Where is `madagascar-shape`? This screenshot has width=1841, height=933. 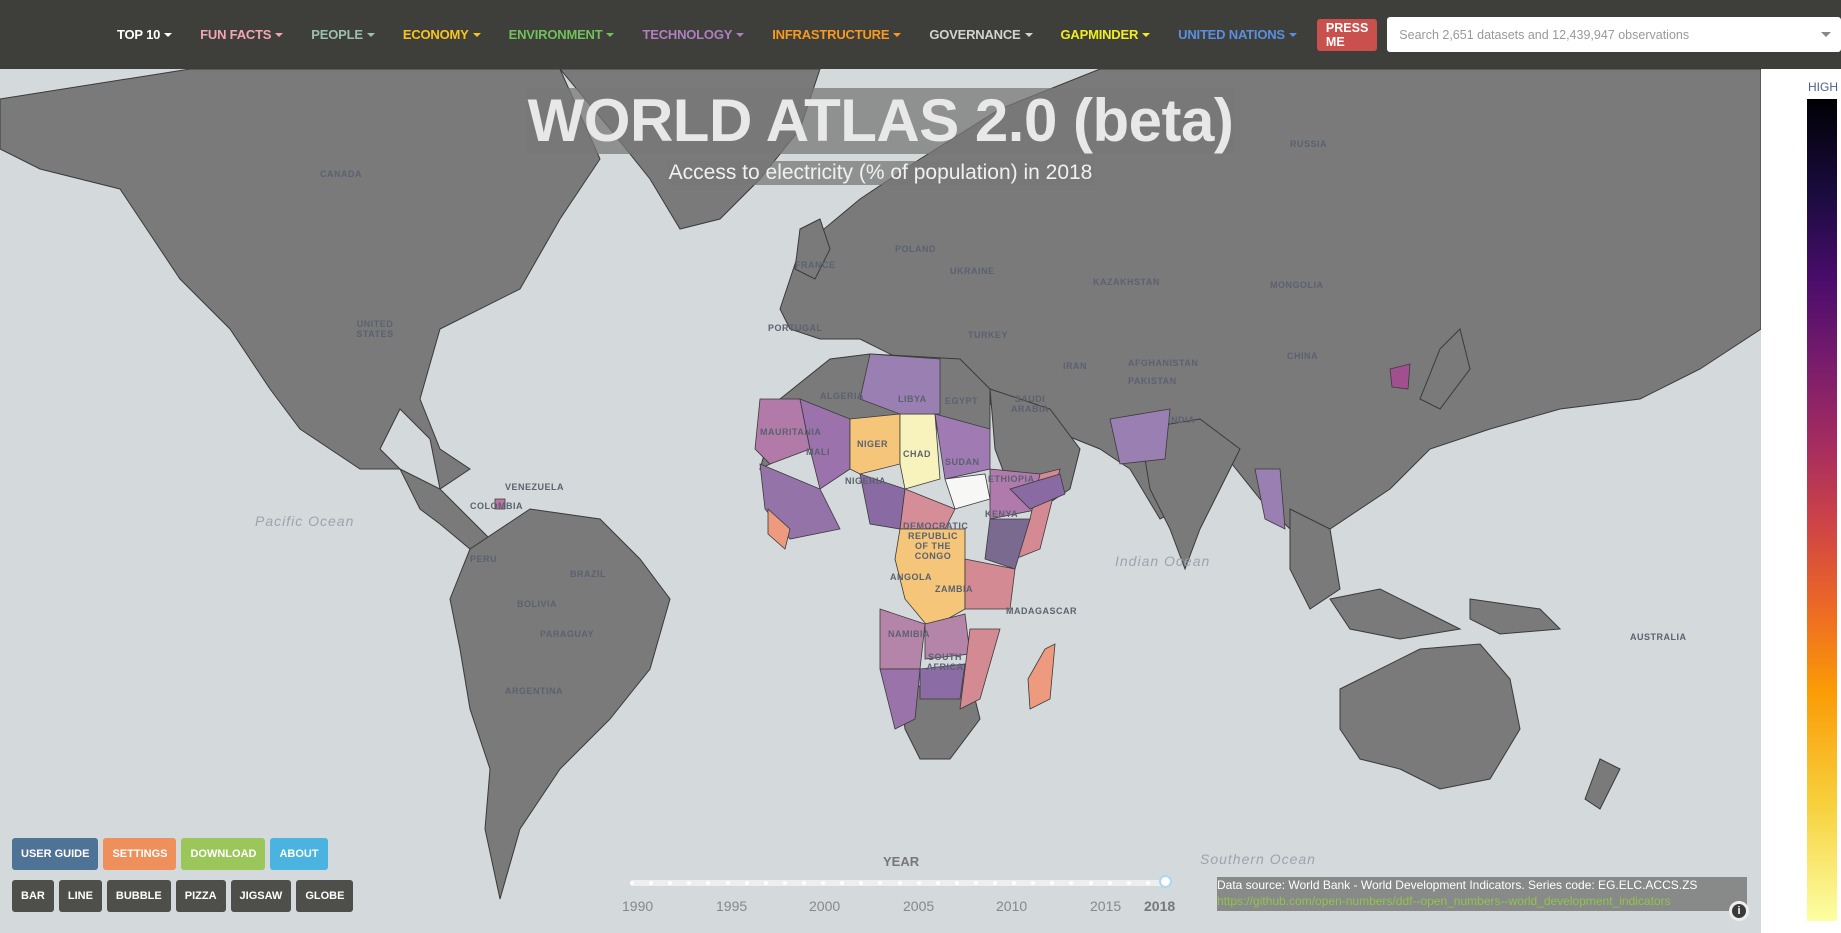 madagascar-shape is located at coordinates (1041, 676).